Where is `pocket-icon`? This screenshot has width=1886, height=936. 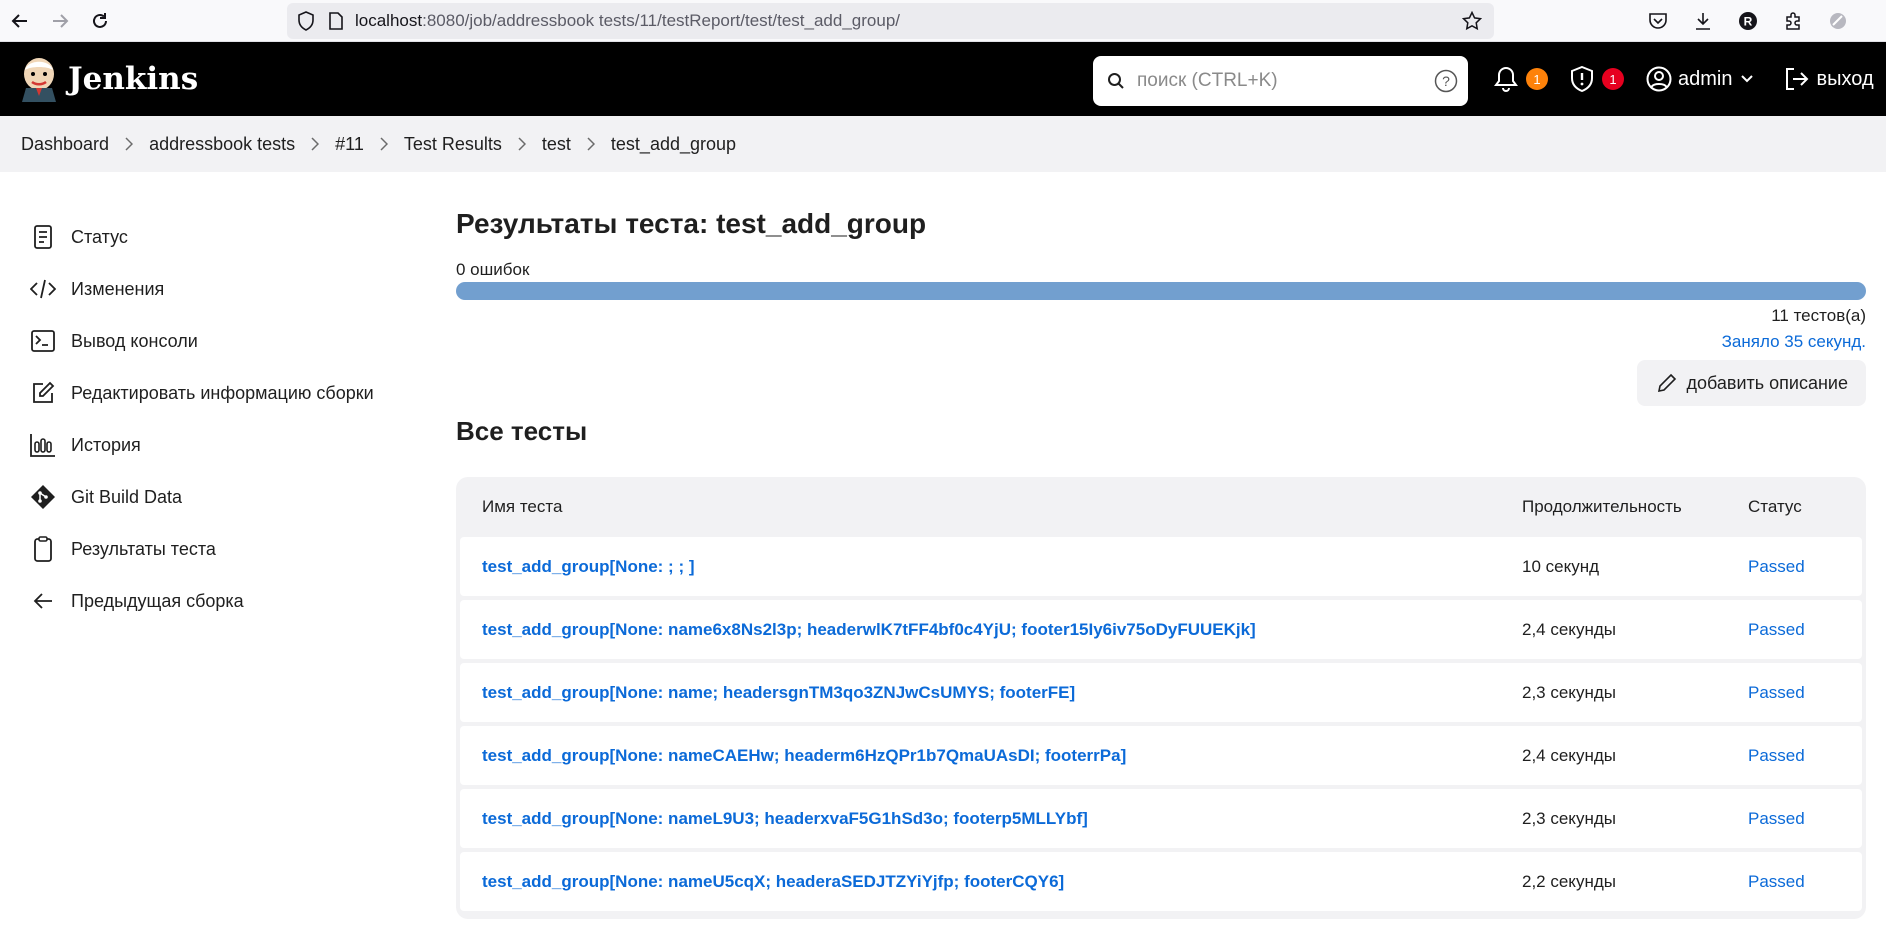
pocket-icon is located at coordinates (1657, 21).